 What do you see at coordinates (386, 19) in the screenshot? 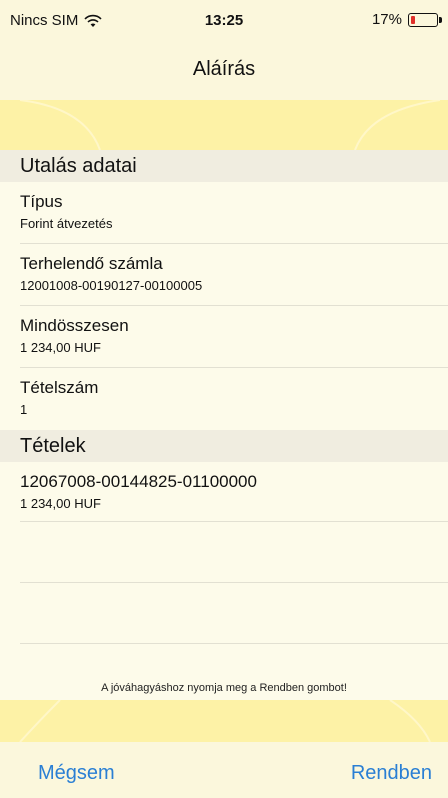
I see `battery-percent: 17%` at bounding box center [386, 19].